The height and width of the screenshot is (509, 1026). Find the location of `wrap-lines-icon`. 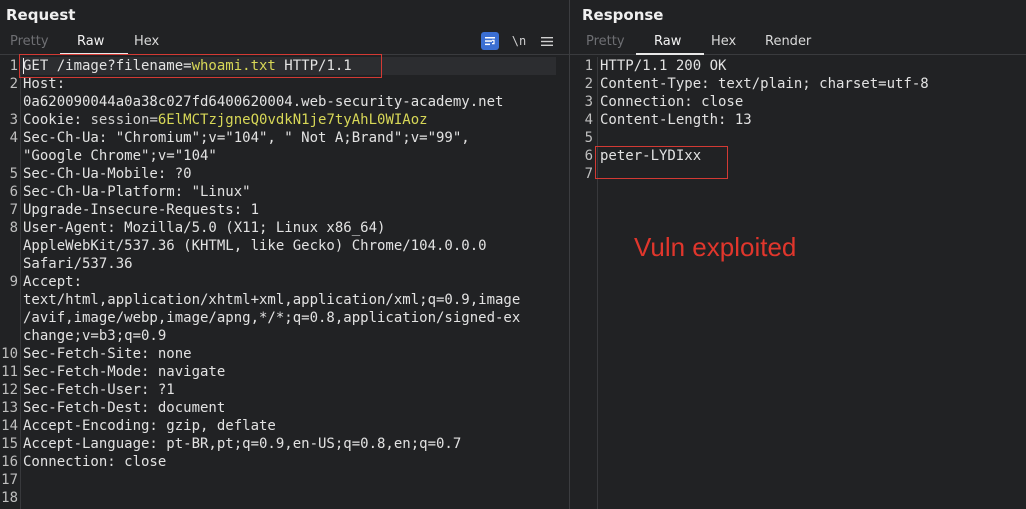

wrap-lines-icon is located at coordinates (490, 41).